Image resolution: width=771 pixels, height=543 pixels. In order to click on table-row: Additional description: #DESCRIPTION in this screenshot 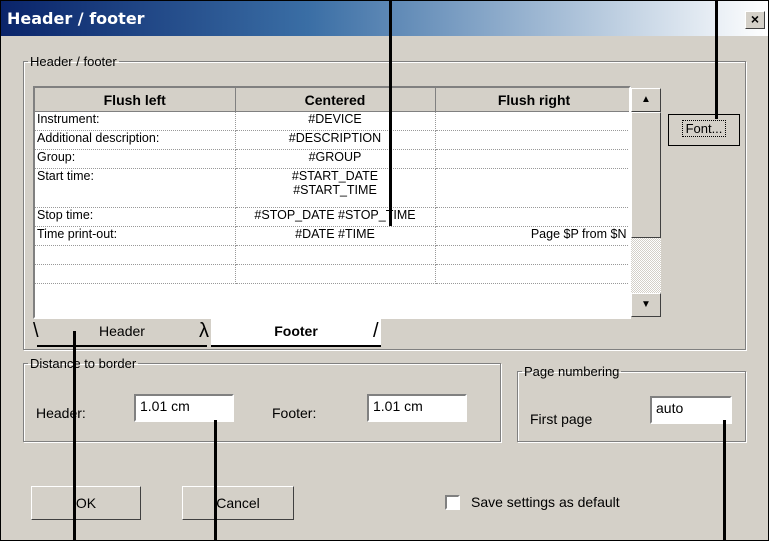, I will do `click(332, 140)`.